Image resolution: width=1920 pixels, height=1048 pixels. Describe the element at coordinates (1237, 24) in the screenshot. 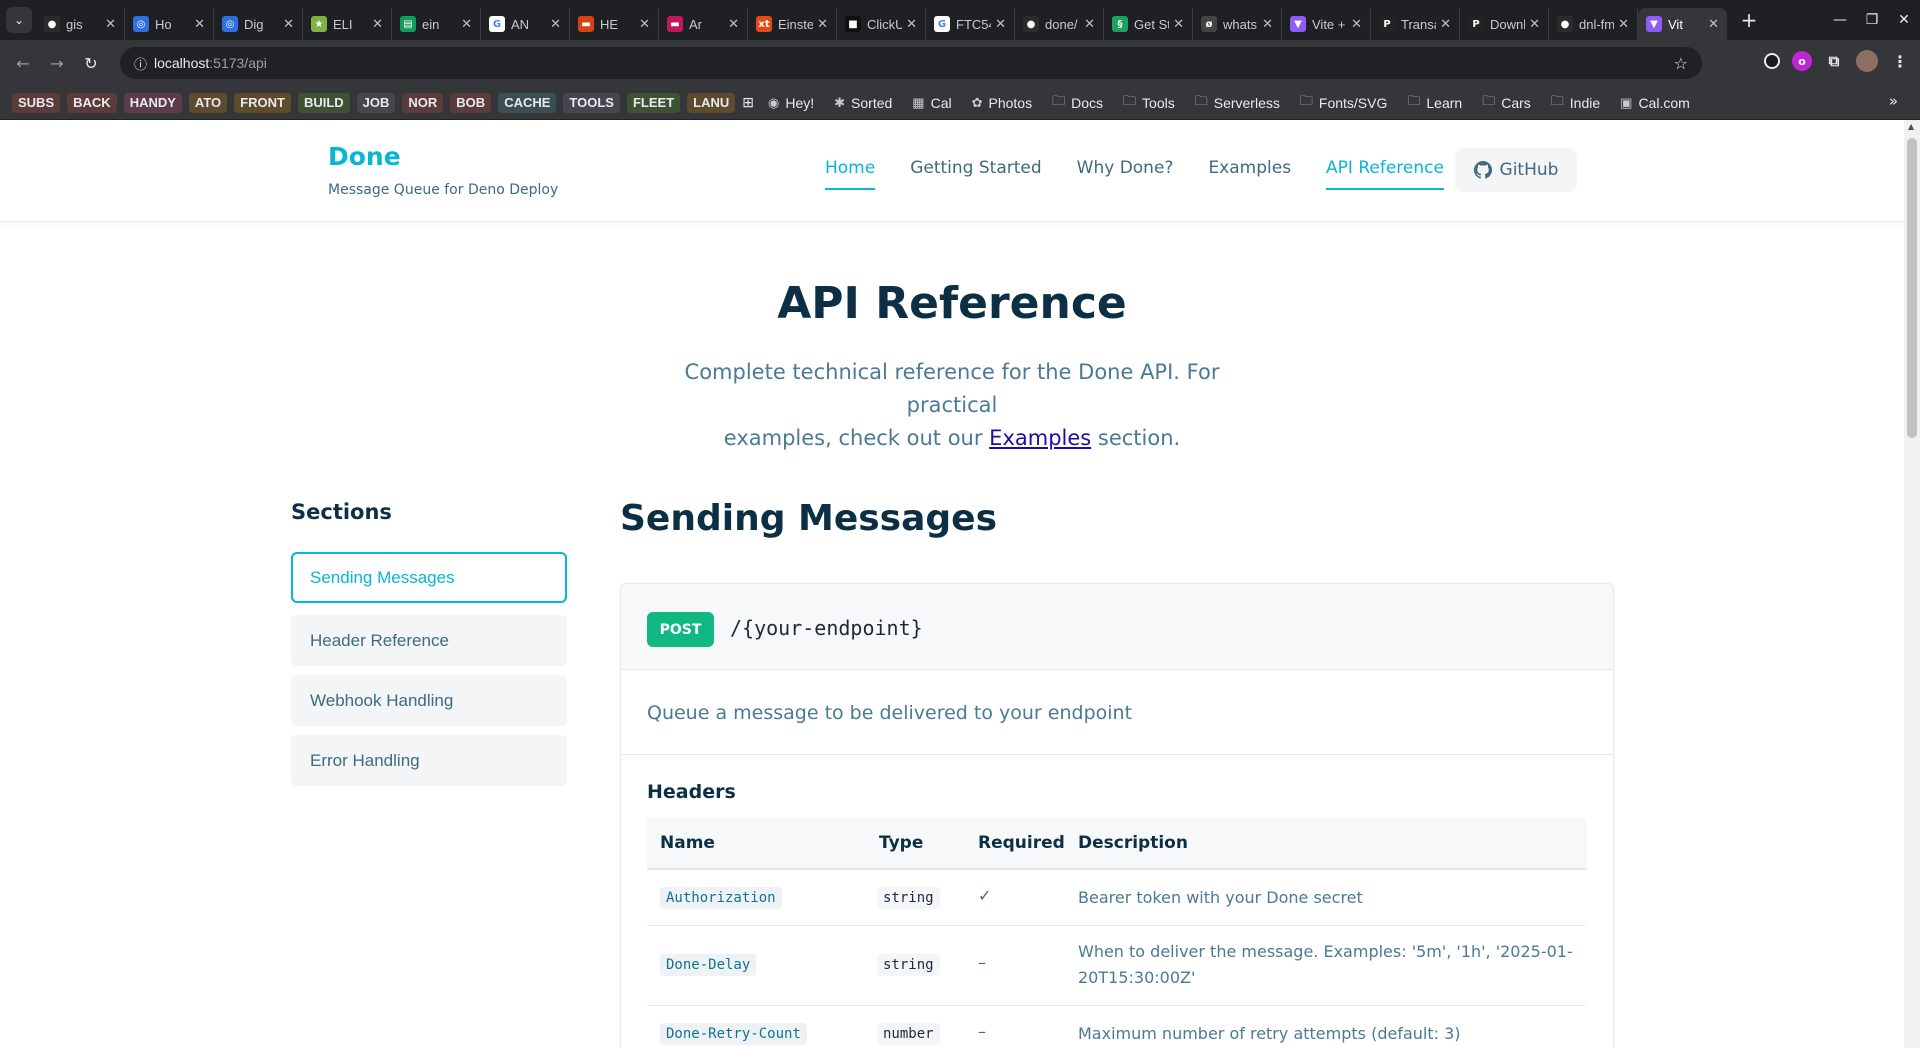

I see `browser-tab: ø whats ✕` at that location.